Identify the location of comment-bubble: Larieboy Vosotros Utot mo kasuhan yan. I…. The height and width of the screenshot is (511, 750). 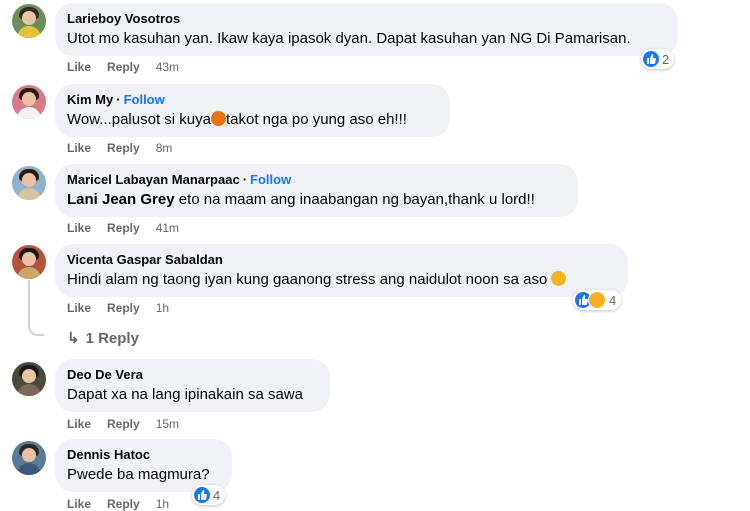
(366, 29).